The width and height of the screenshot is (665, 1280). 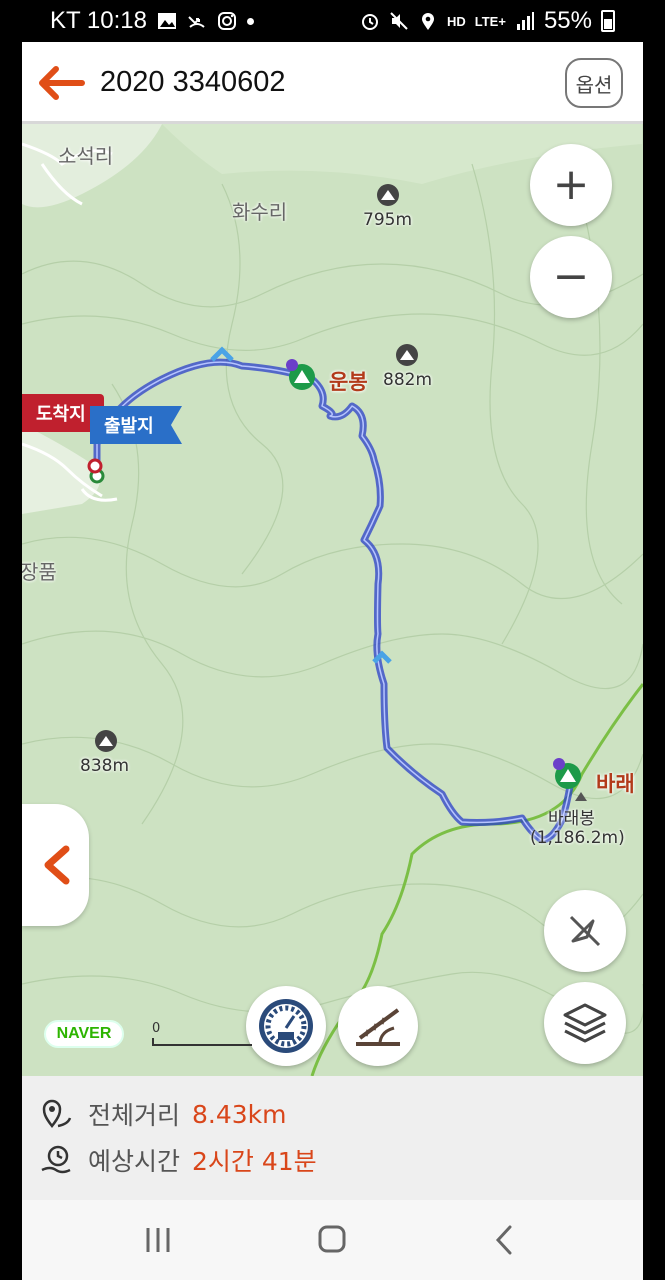 I want to click on back-arrow-icon, so click(x=60, y=83).